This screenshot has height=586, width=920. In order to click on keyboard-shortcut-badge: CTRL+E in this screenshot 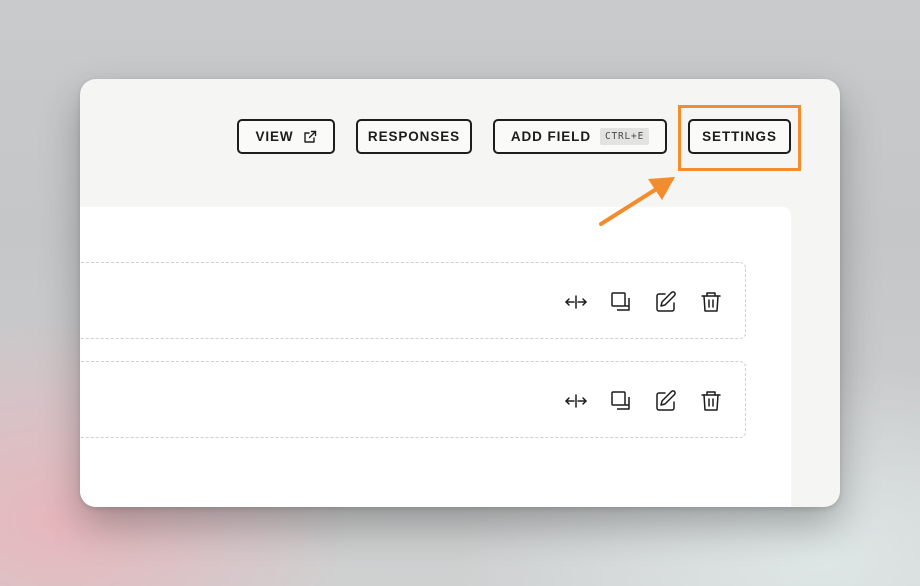, I will do `click(624, 136)`.